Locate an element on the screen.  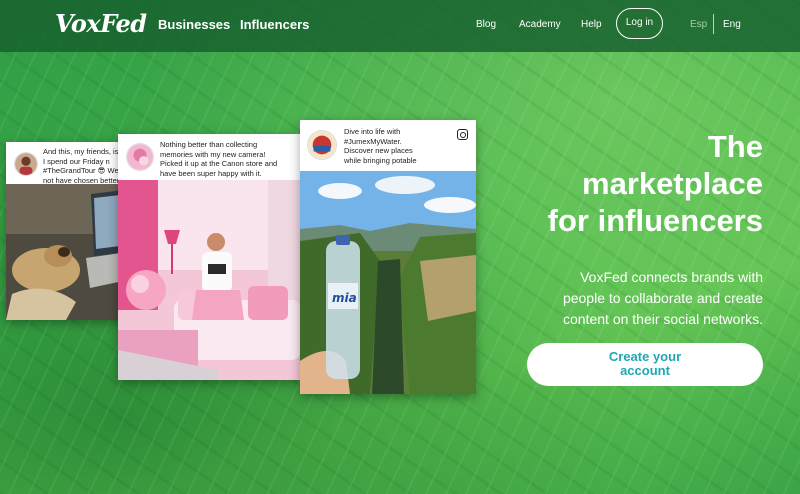
language-divider is located at coordinates (713, 24).